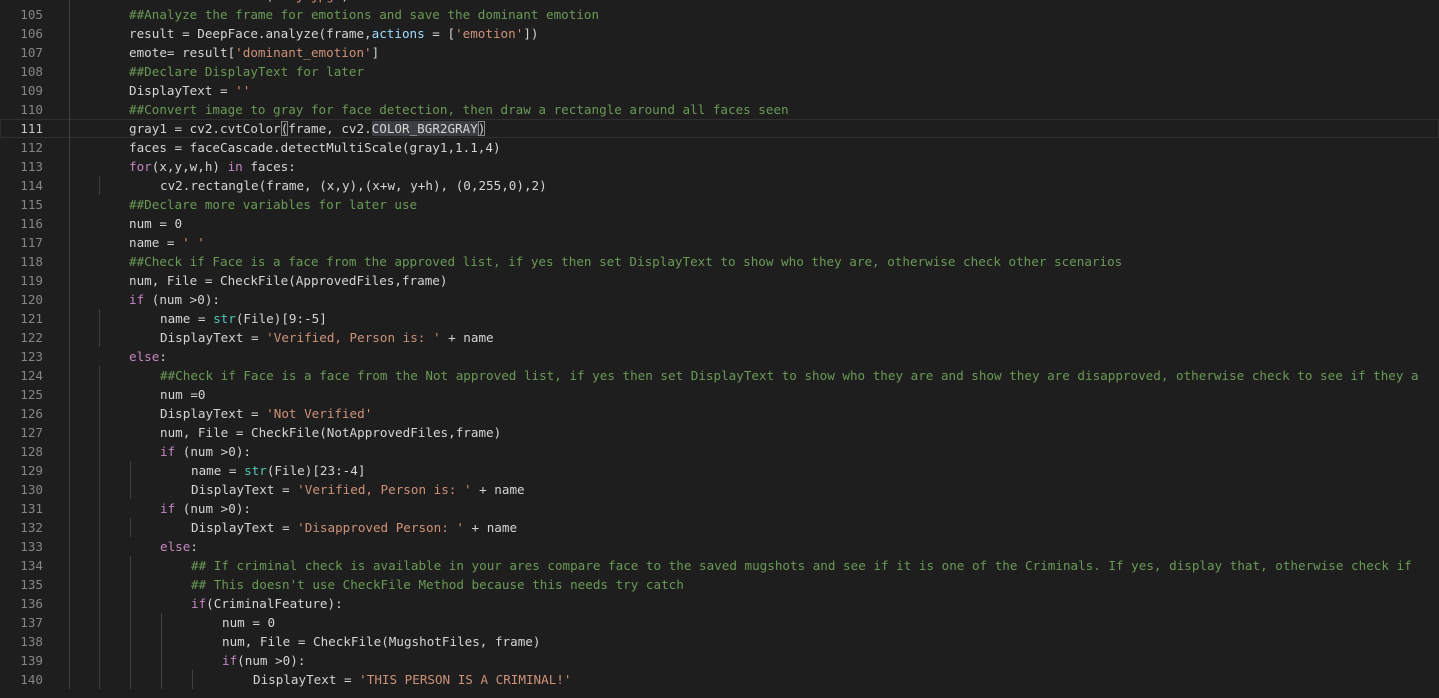 The width and height of the screenshot is (1439, 698). What do you see at coordinates (719, 71) in the screenshot?
I see `code-line: 108 ##Declare DisplayText for later` at bounding box center [719, 71].